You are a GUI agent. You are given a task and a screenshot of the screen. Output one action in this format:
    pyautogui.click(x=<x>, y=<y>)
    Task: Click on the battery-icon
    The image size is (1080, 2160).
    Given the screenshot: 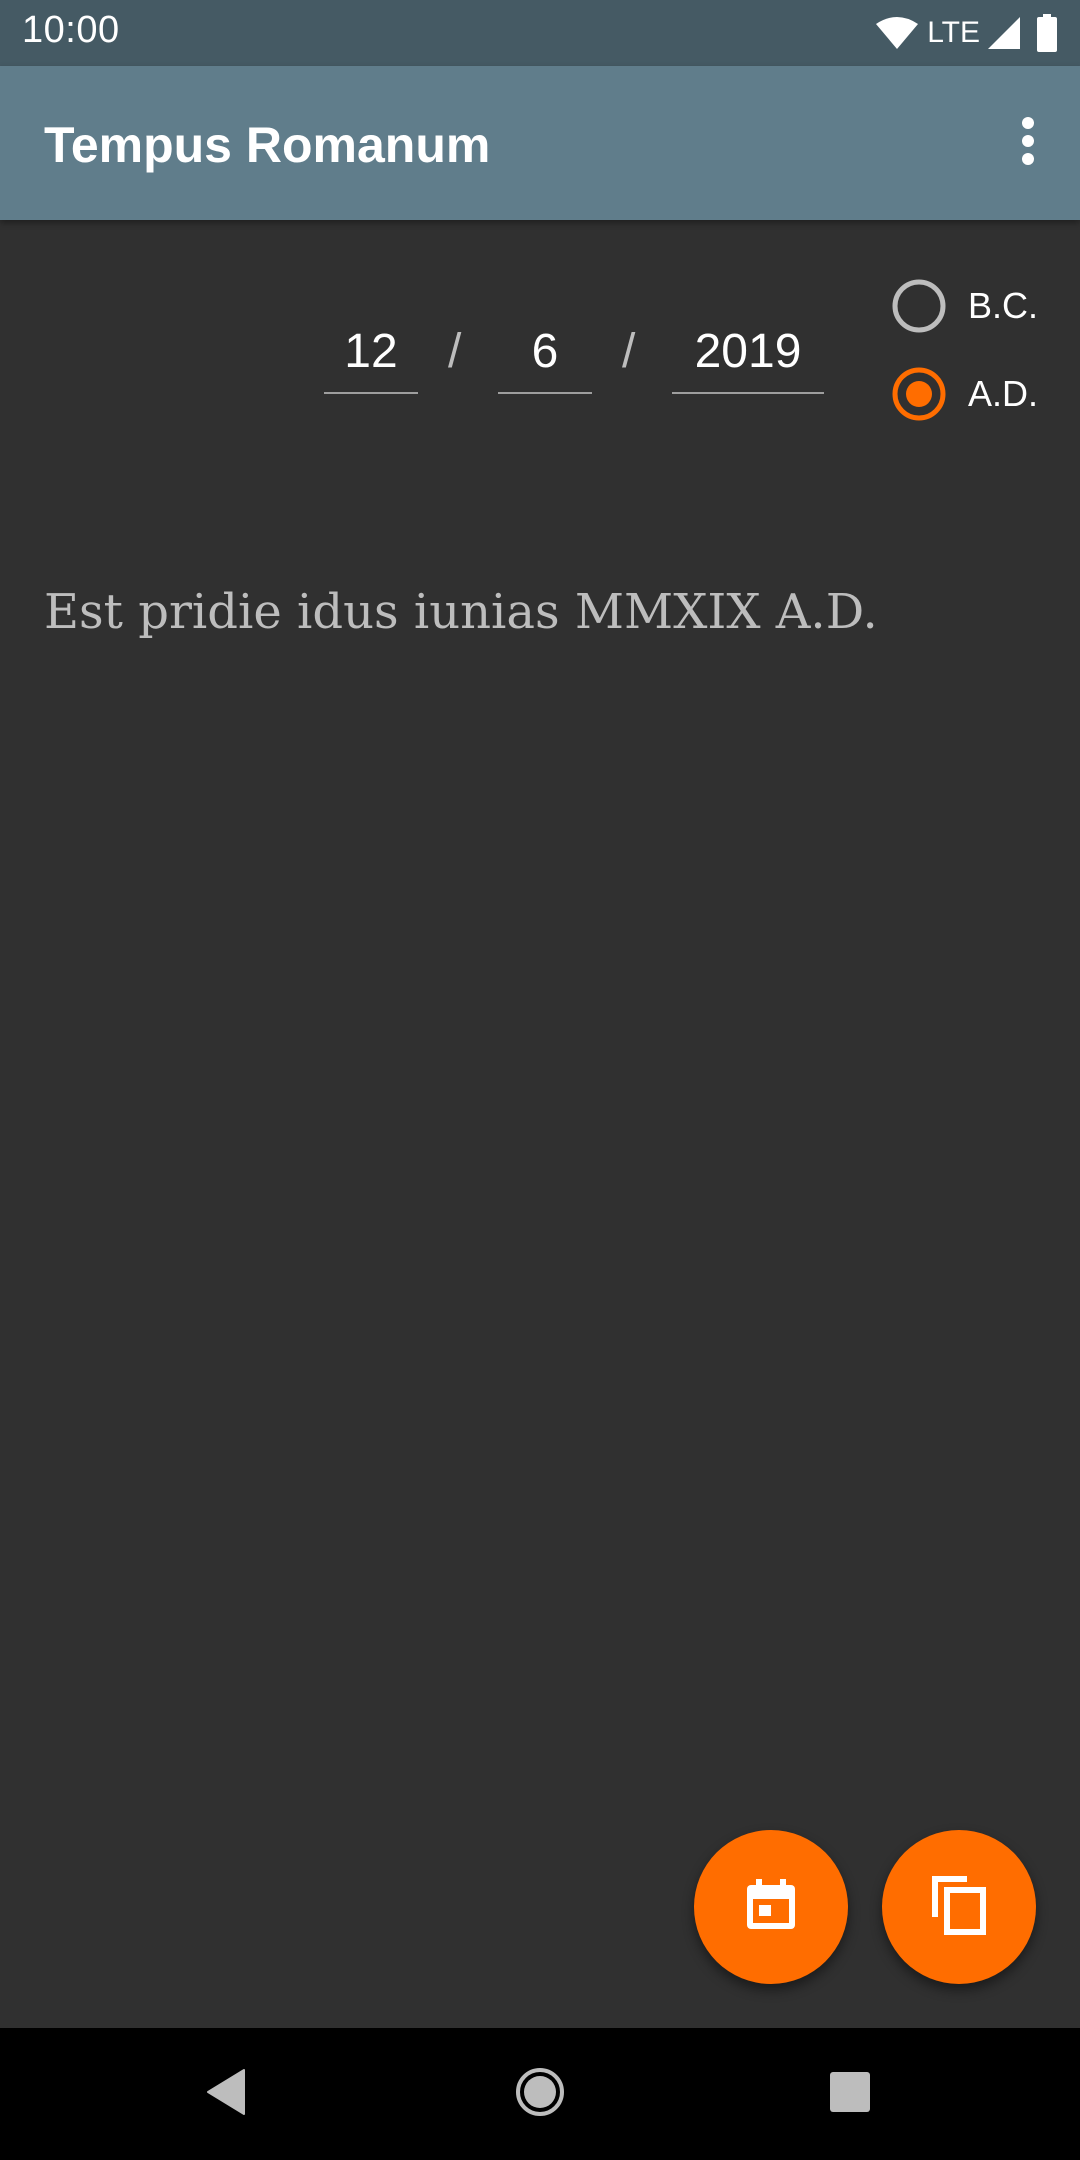 What is the action you would take?
    pyautogui.click(x=1047, y=33)
    